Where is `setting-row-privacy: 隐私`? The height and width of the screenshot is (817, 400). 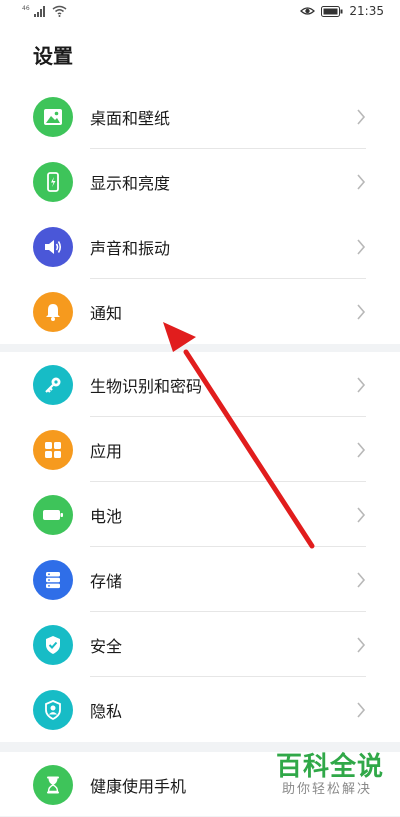
setting-row-privacy: 隐私 is located at coordinates (200, 709).